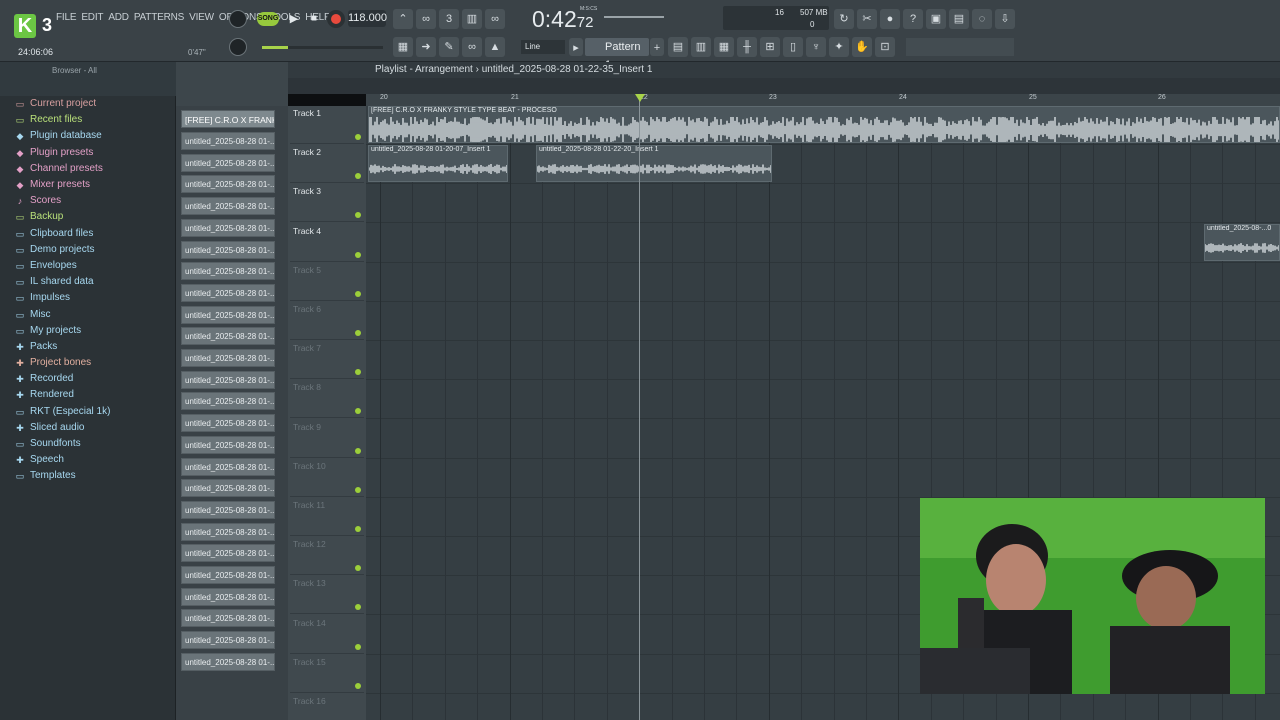 This screenshot has width=1280, height=720. I want to click on tempo-display: 118.000, so click(367, 18).